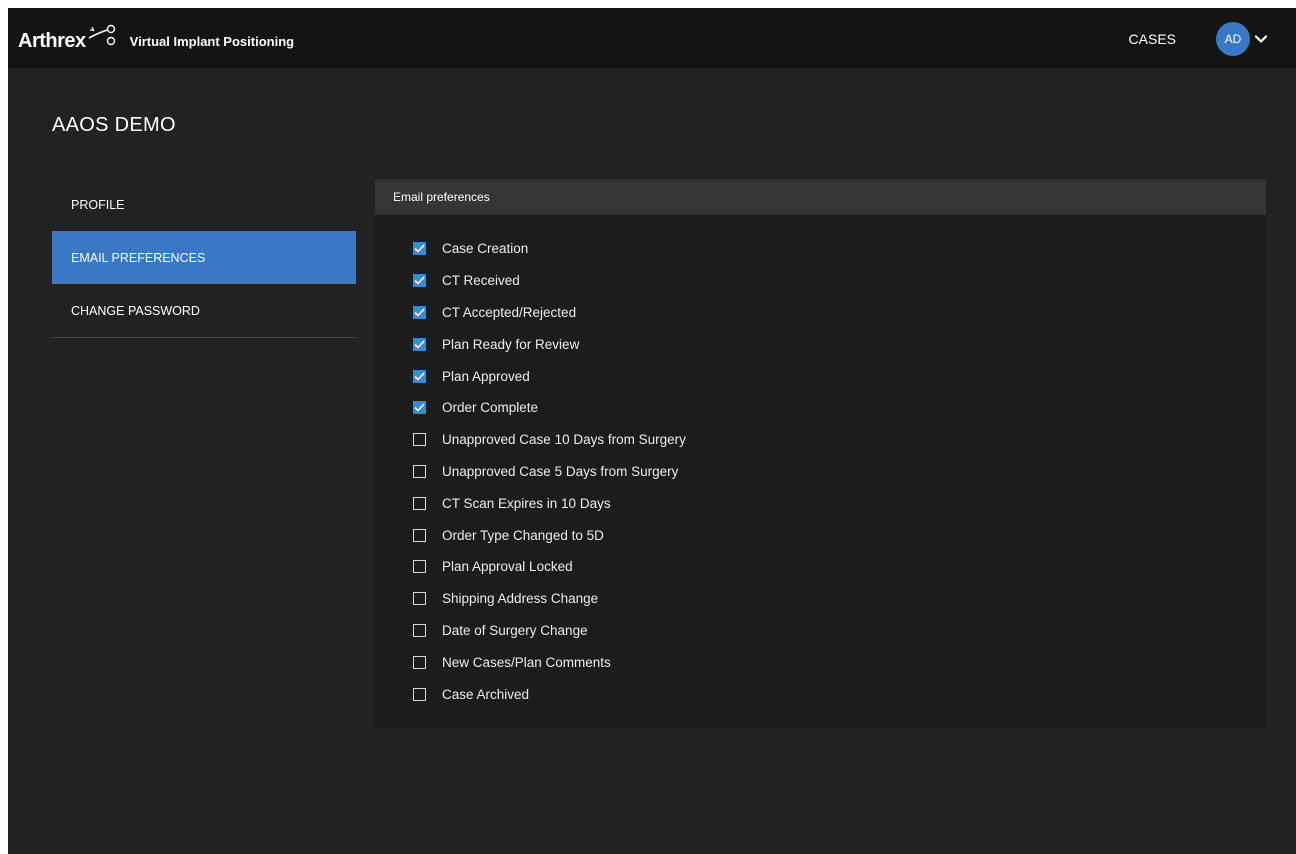 Image resolution: width=1296 pixels, height=854 pixels. I want to click on preference-item: Case Creation, so click(839, 249).